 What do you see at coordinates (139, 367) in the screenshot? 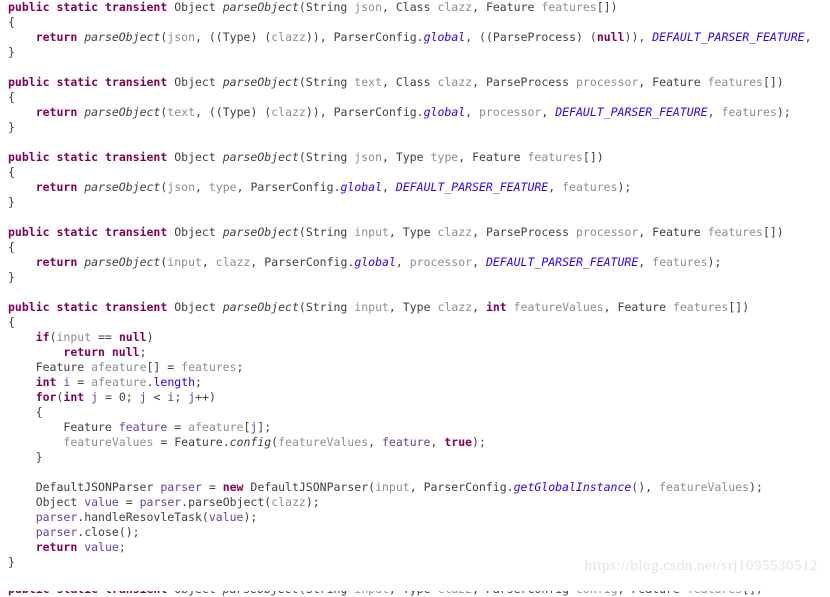
I see `code-line: Feature afeature[] = features;` at bounding box center [139, 367].